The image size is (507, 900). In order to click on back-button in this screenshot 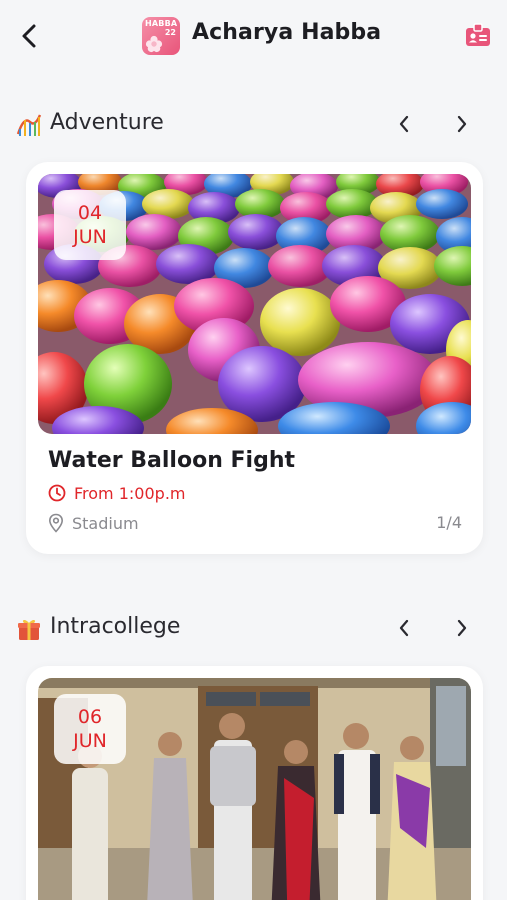, I will do `click(29, 36)`.